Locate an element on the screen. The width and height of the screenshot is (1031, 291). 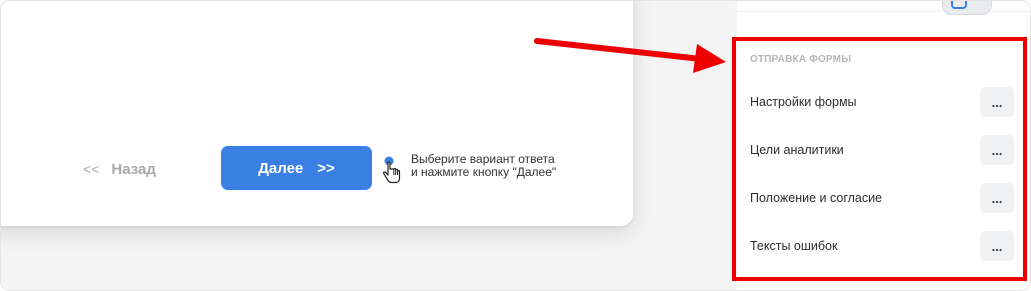
hand-pointer-icon is located at coordinates (392, 169).